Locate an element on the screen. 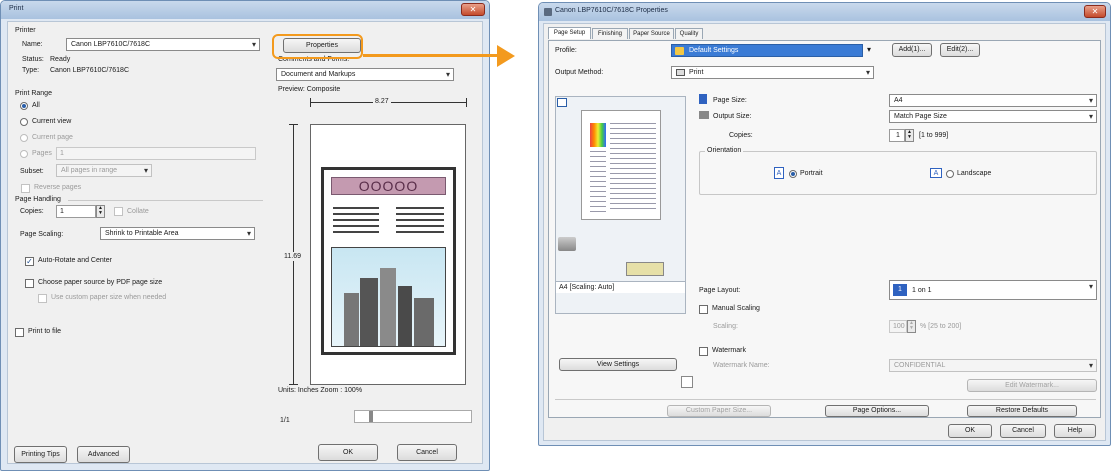 The height and width of the screenshot is (471, 1111). properties-title-bar: Canon LBP7610C/7618C Properties ✕ is located at coordinates (824, 12).